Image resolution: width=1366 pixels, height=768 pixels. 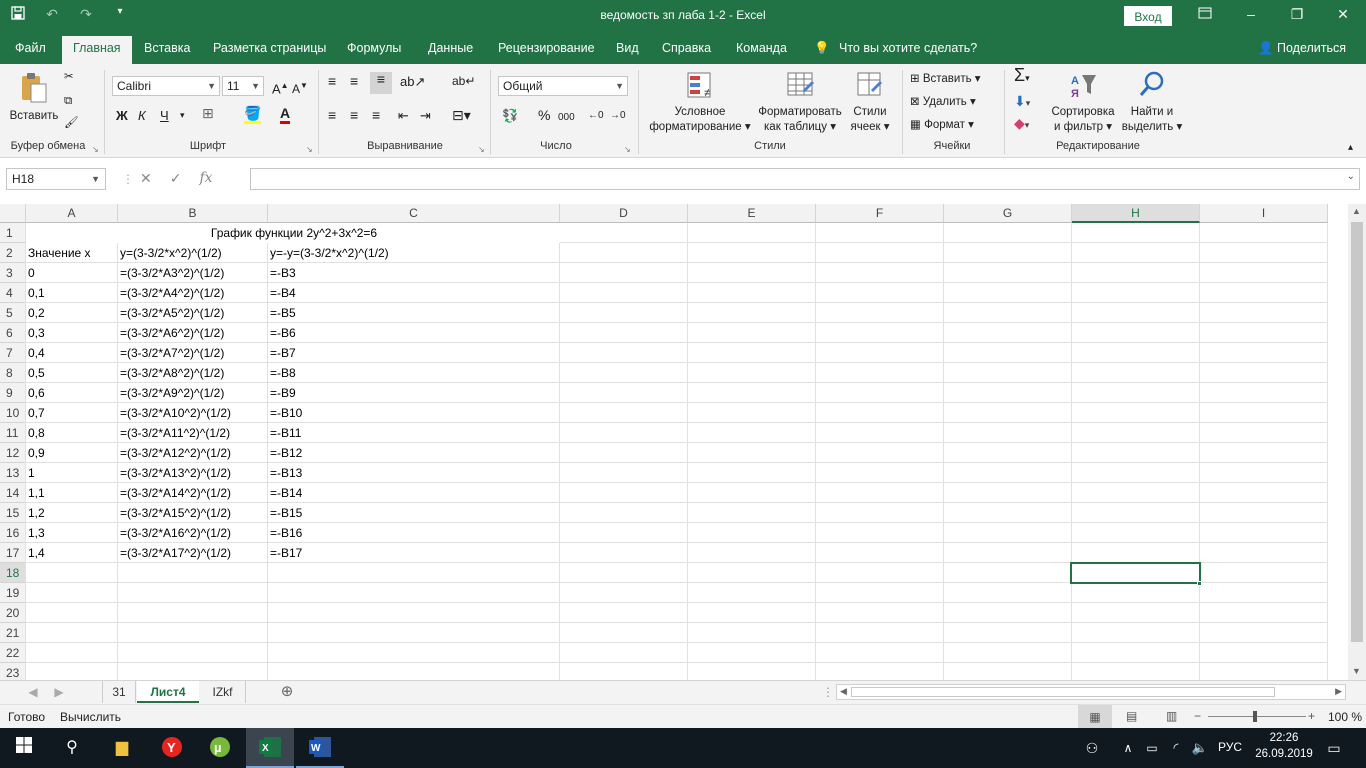 I want to click on cell-c8: =-B8, so click(x=282, y=373).